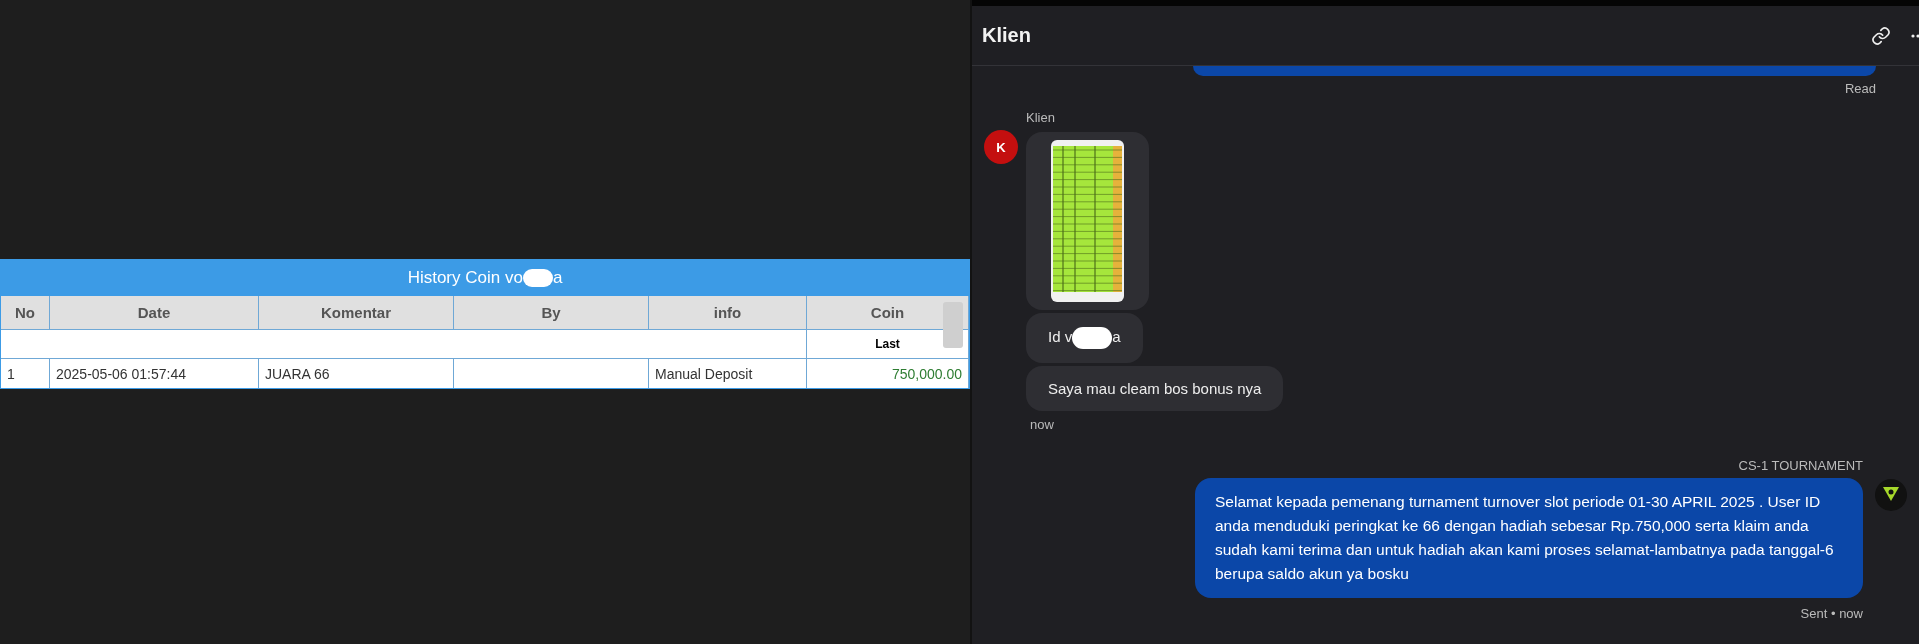 This screenshot has height=644, width=1919. What do you see at coordinates (1042, 424) in the screenshot?
I see `message-time: now` at bounding box center [1042, 424].